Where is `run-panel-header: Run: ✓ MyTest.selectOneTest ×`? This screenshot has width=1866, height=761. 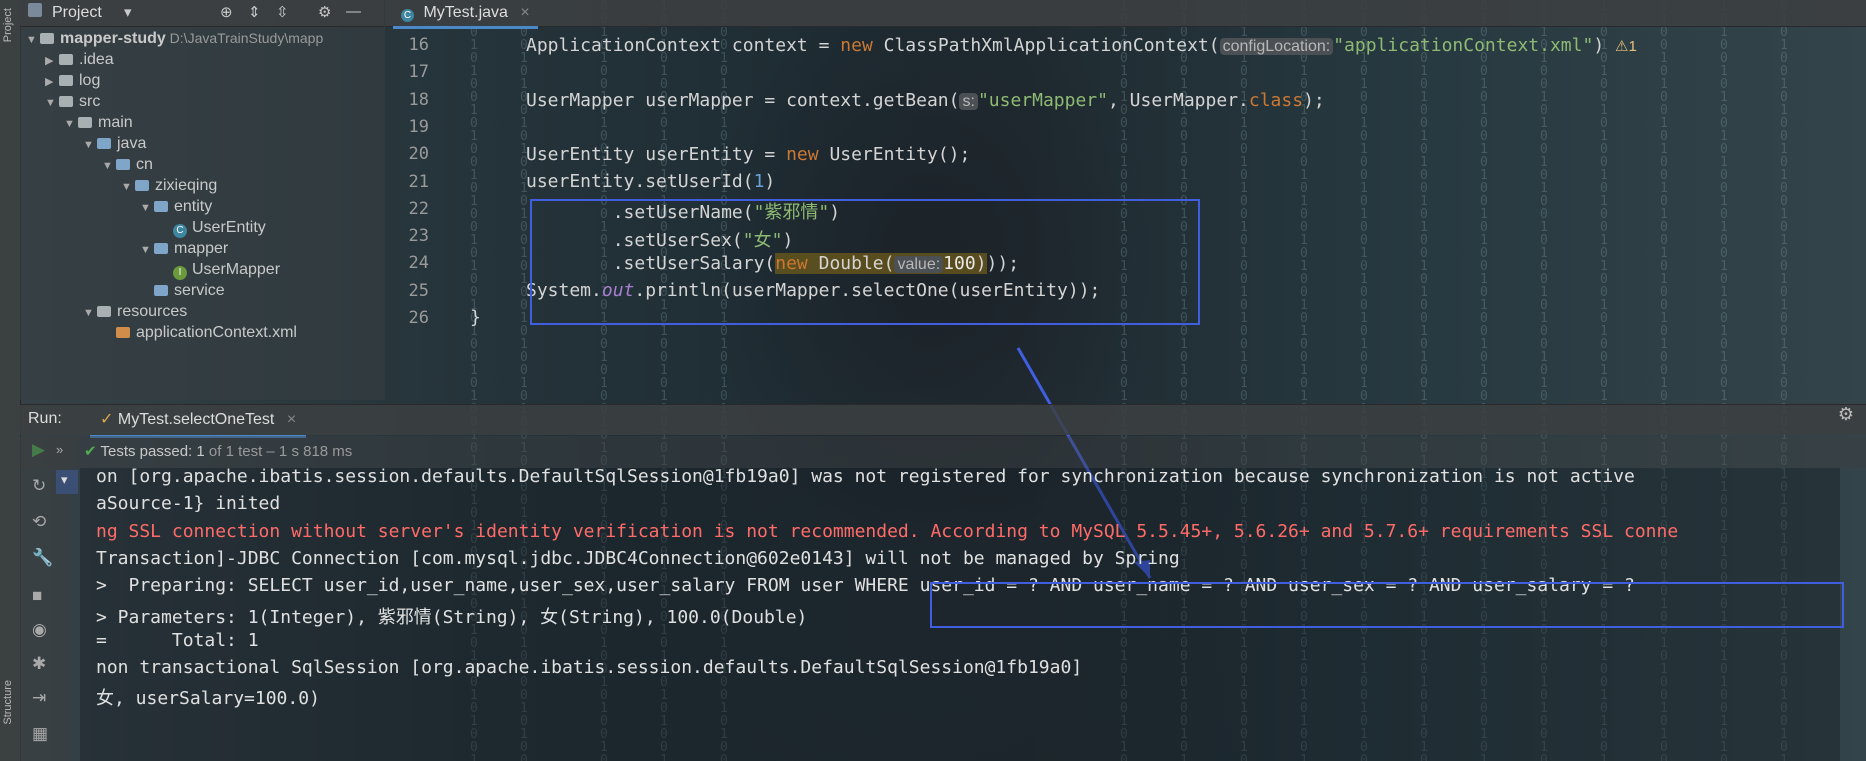 run-panel-header: Run: ✓ MyTest.selectOneTest × is located at coordinates (943, 421).